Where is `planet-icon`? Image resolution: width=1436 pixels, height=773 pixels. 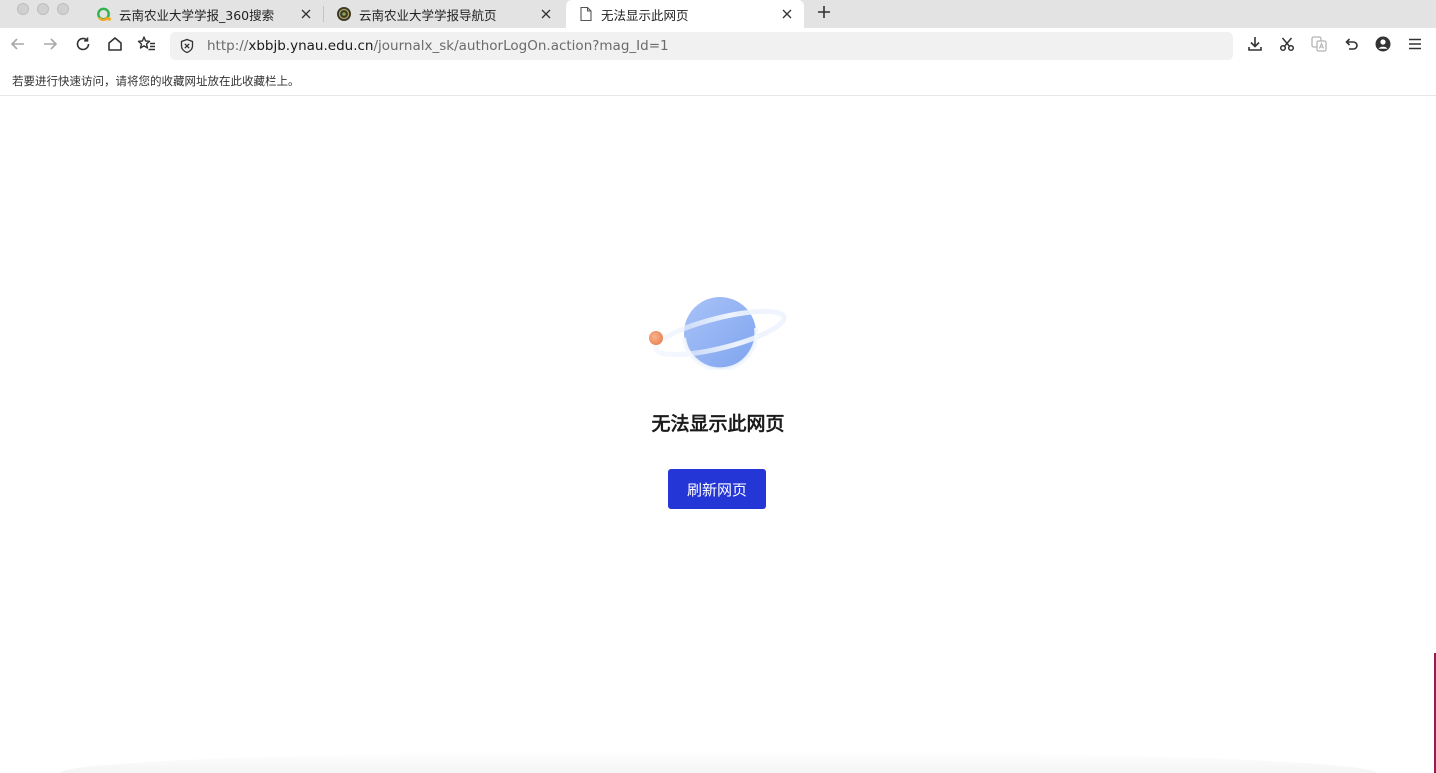
planet-icon is located at coordinates (715, 331).